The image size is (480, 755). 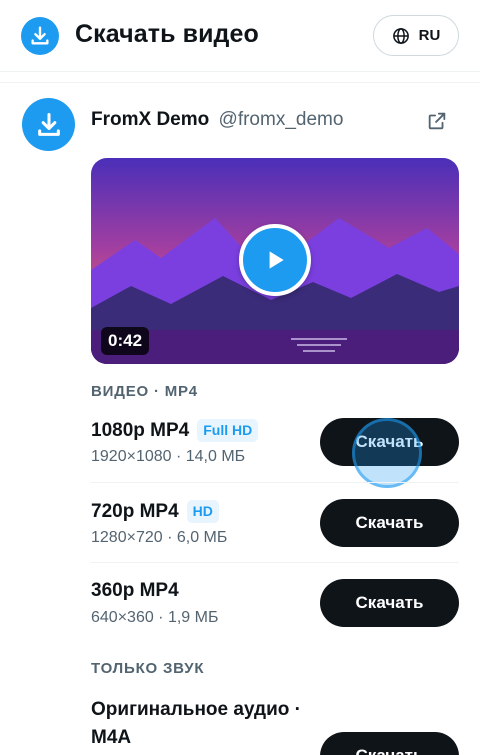 I want to click on avatar, so click(x=48, y=124).